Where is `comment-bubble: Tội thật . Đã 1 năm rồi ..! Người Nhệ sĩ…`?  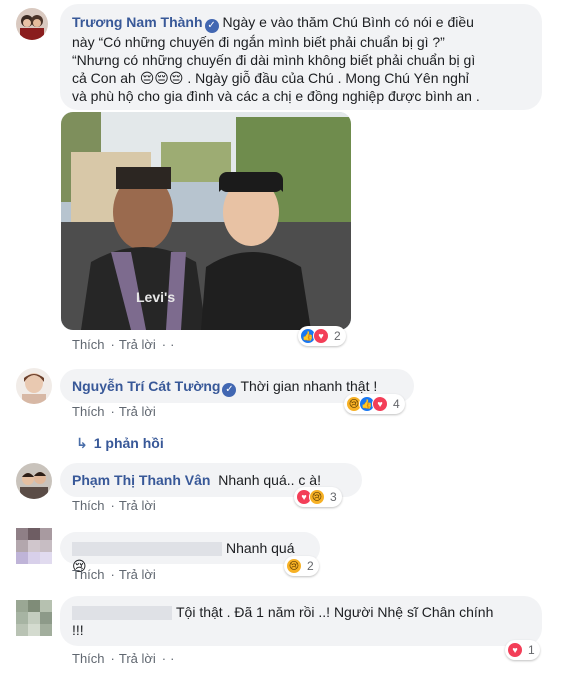 comment-bubble: Tội thật . Đã 1 năm rồi ..! Người Nhệ sĩ… is located at coordinates (301, 621).